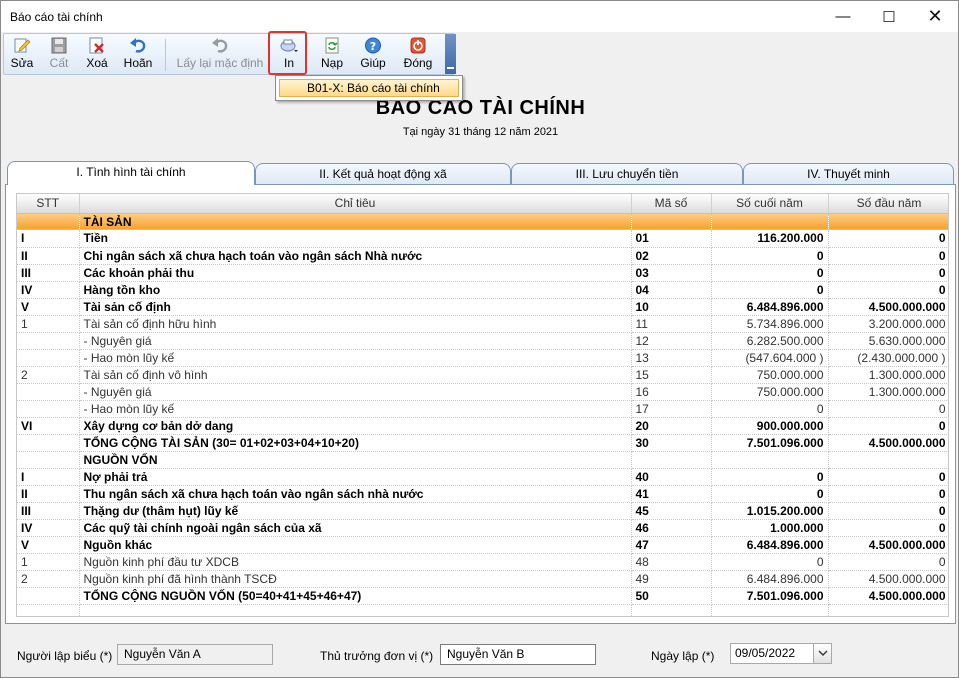  I want to click on table-row: VI Xây dựng cơ bản dở dang 20 900.000.000 0, so click(482, 426).